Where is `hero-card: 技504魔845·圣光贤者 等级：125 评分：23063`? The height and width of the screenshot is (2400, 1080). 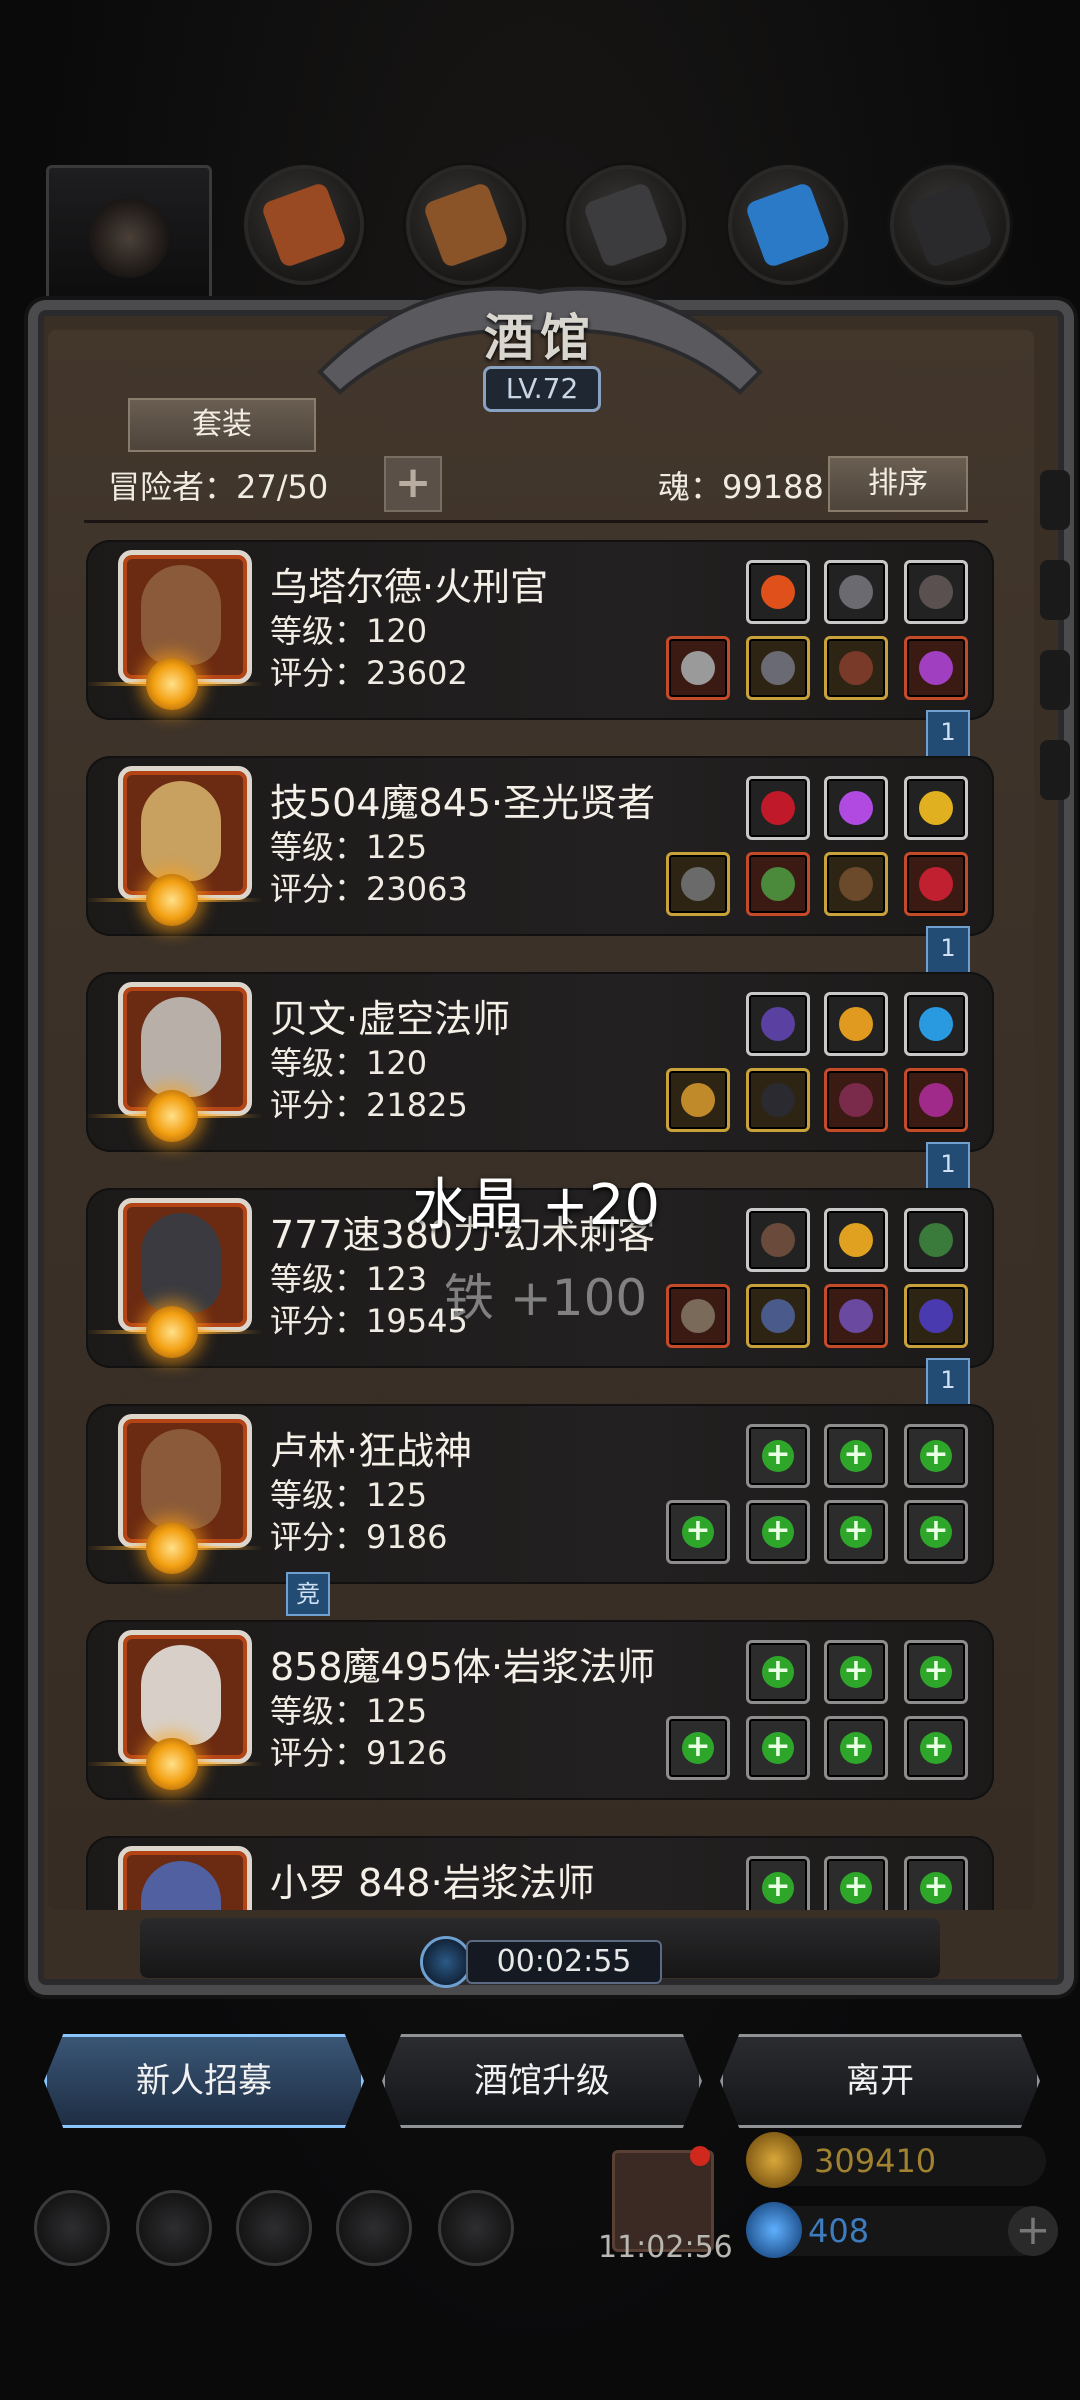
hero-card: 技504魔845·圣光贤者 等级：125 评分：23063 is located at coordinates (540, 846).